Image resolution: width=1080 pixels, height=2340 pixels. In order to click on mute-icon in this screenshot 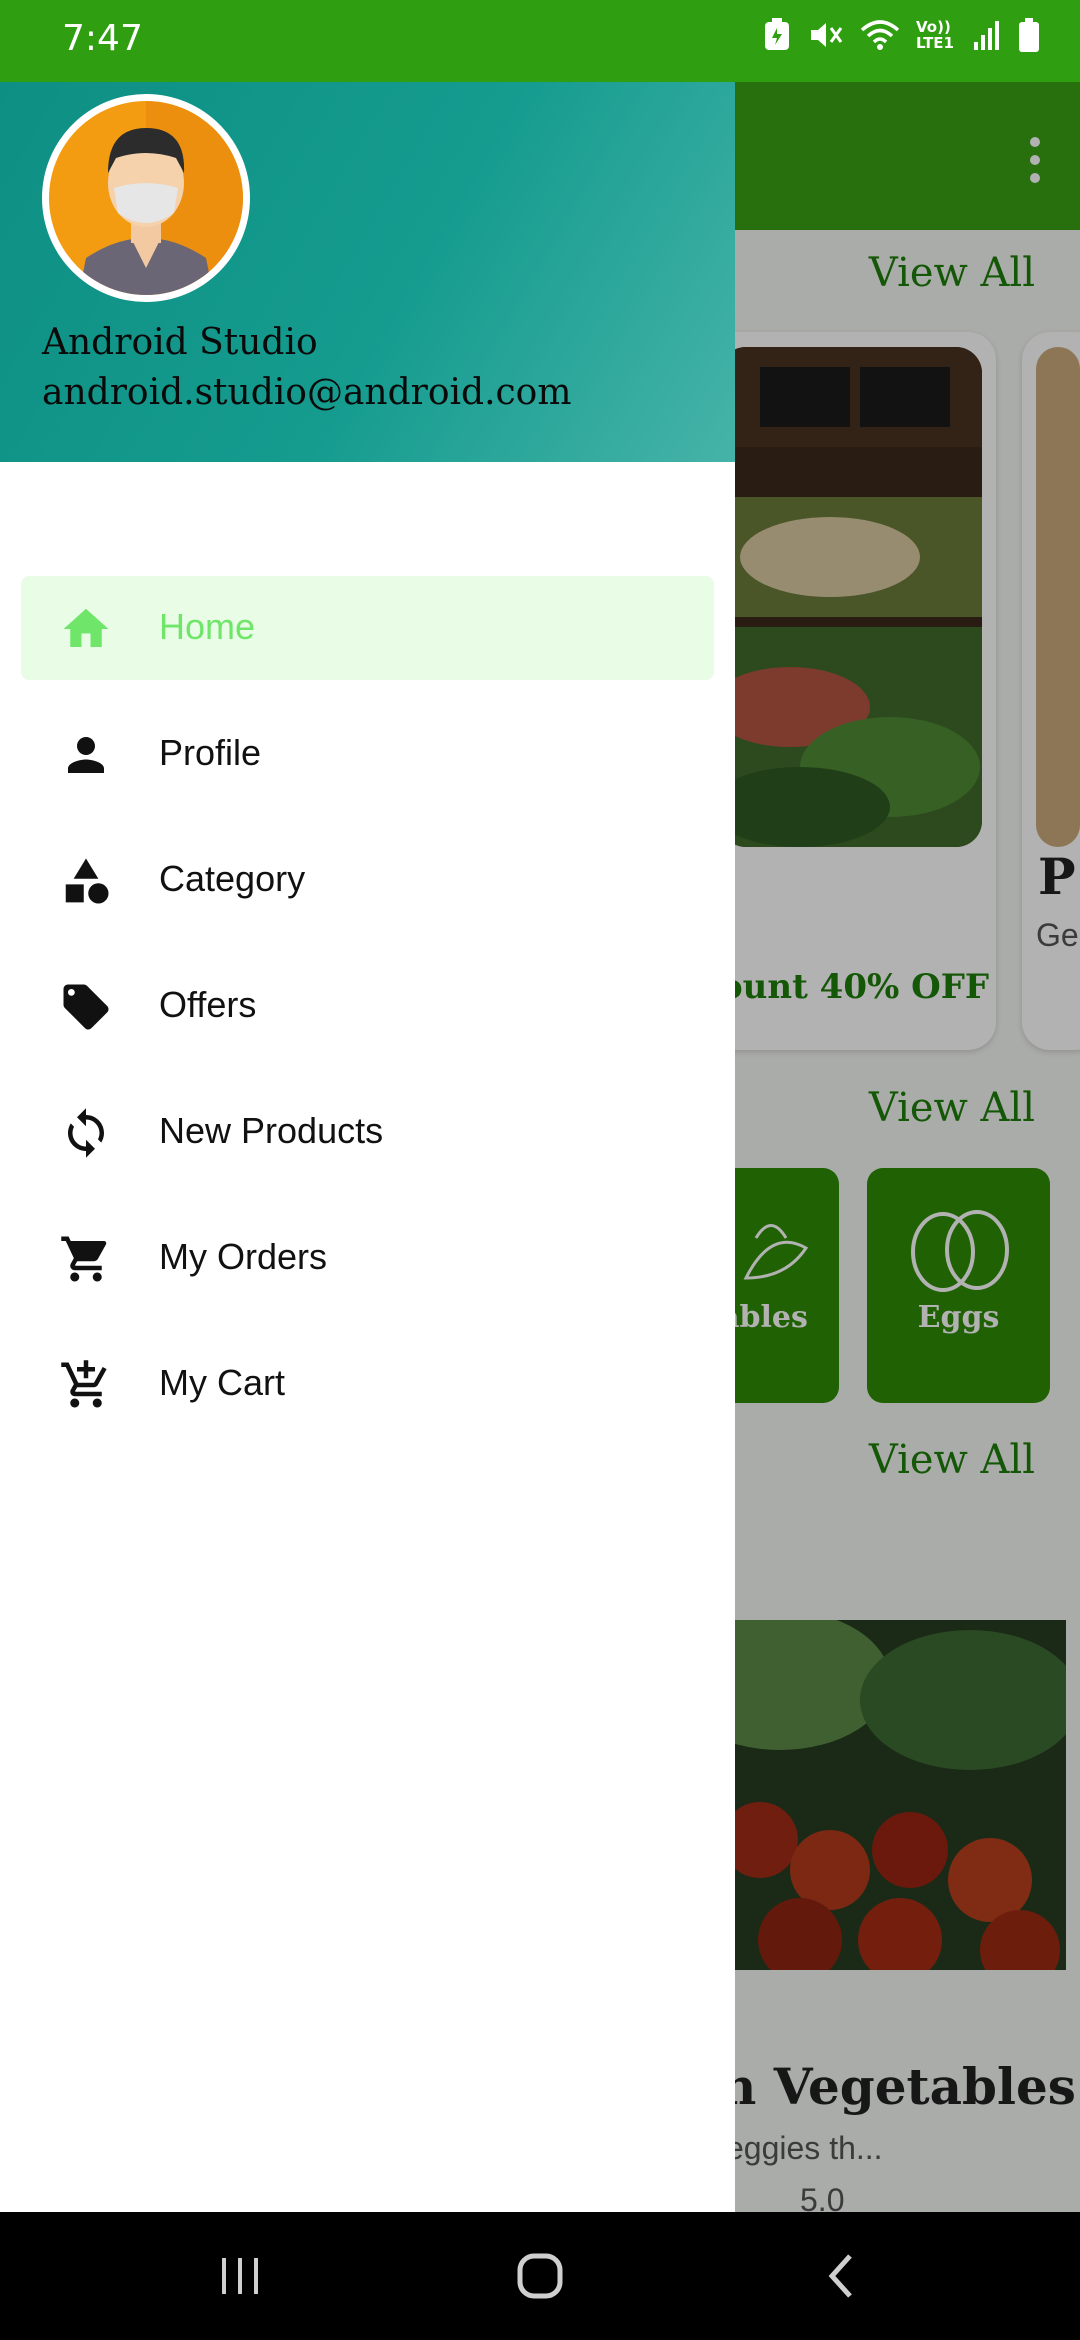, I will do `click(827, 35)`.